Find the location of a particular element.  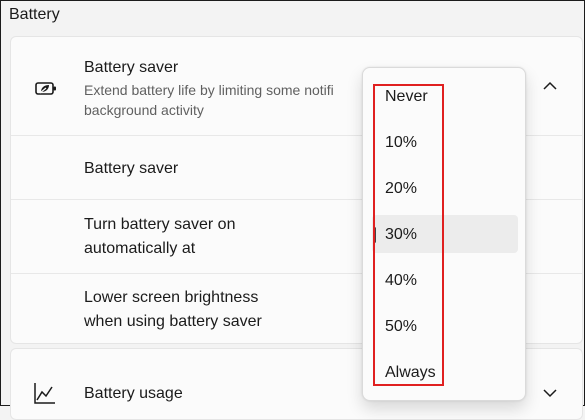

battery-usage-title: Battery usage is located at coordinates (133, 393).